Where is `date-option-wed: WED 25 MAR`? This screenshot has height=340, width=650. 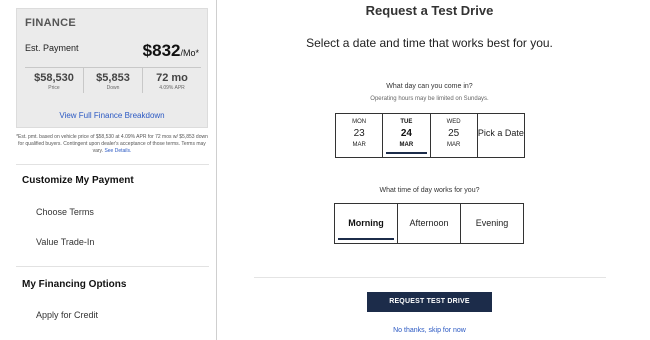 date-option-wed: WED 25 MAR is located at coordinates (454, 135).